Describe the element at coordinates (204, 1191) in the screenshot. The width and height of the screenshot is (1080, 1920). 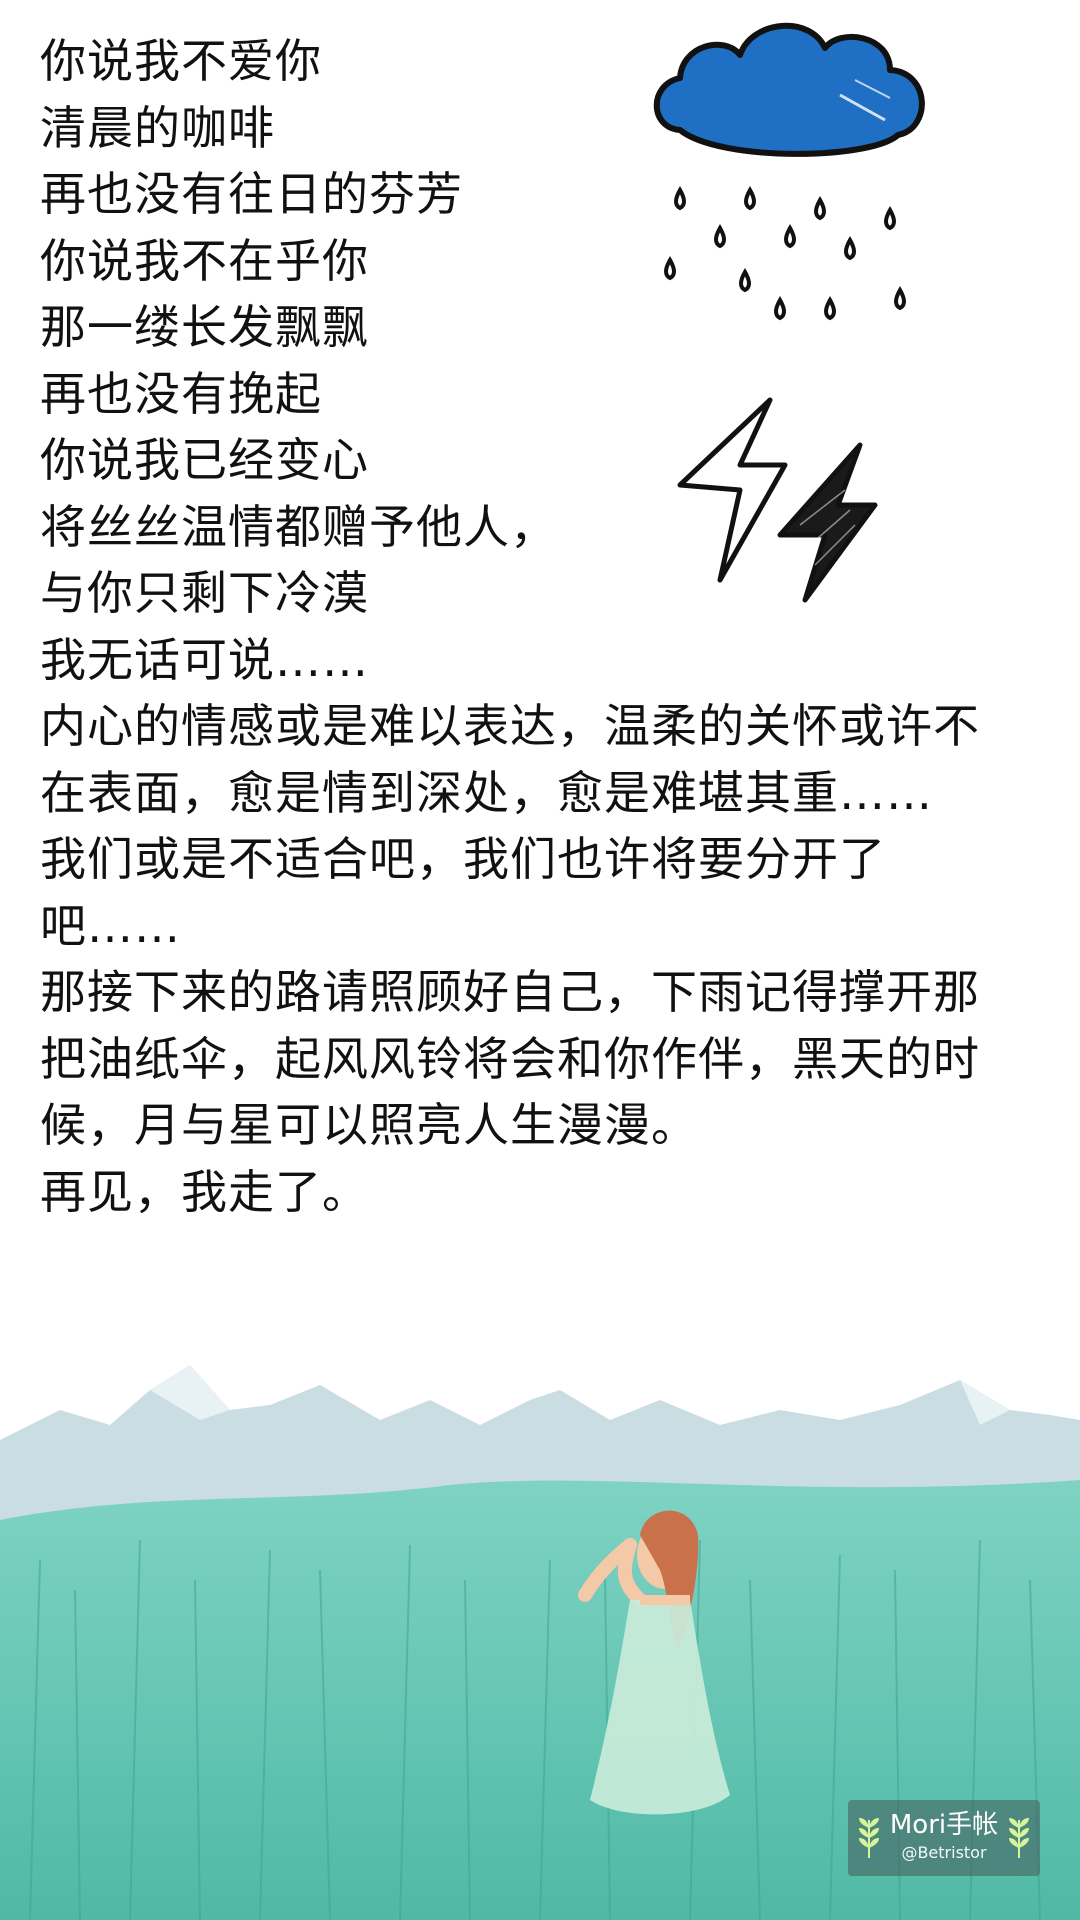
I see `poem-line: 再见，我走了。` at that location.